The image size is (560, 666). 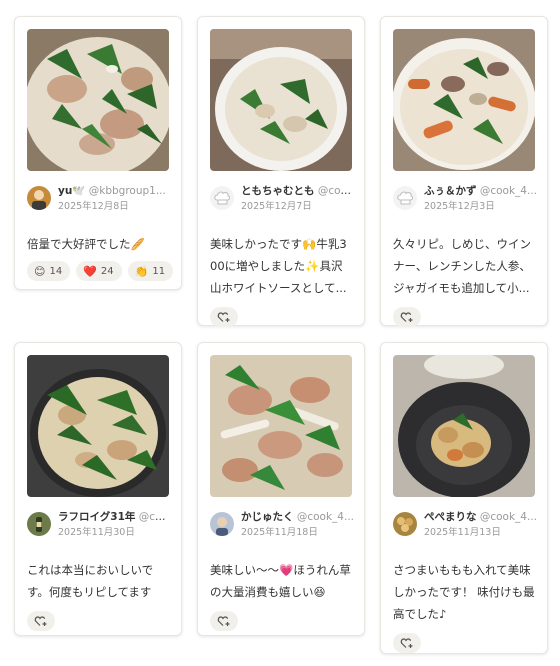 I want to click on report-comment: 倍量で大好評でした🥖, so click(x=86, y=244).